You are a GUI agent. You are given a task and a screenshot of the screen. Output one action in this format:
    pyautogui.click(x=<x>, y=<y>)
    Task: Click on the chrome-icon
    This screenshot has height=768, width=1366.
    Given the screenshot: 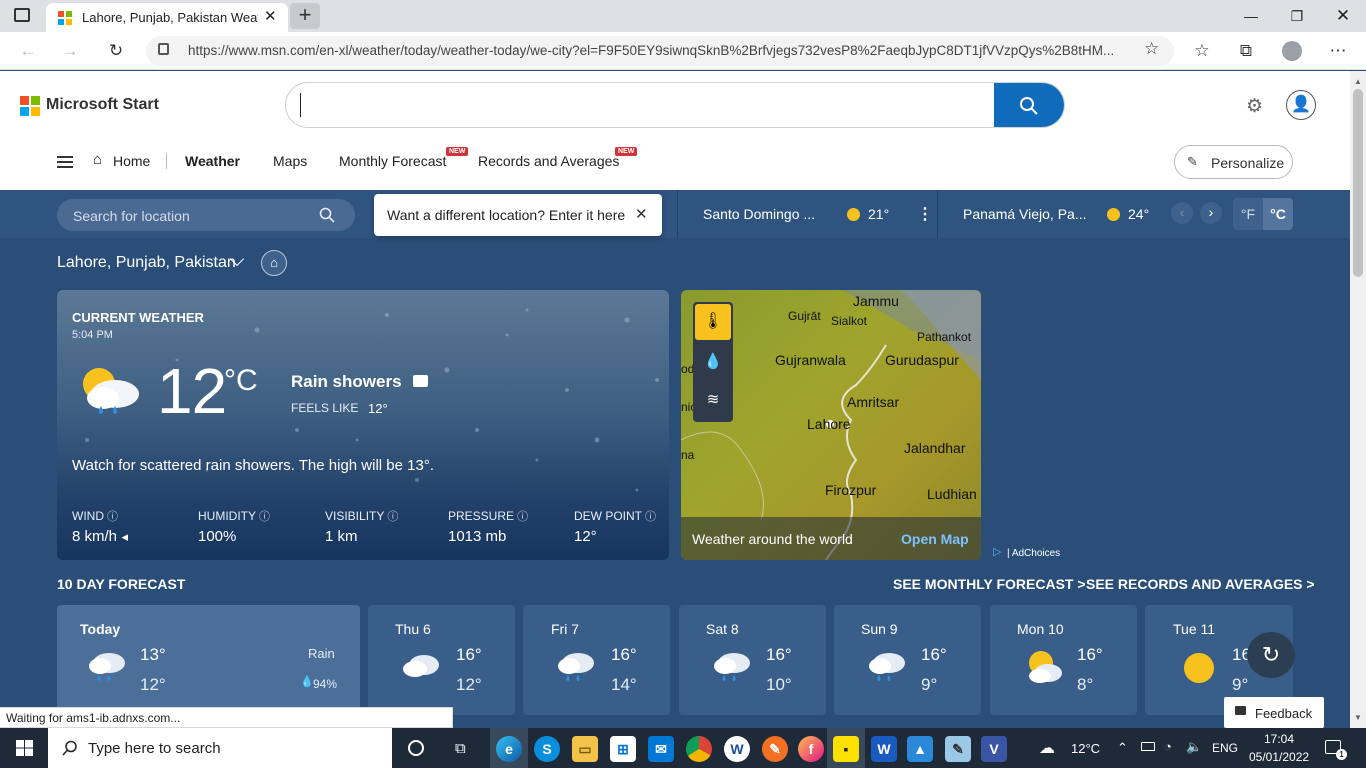 What is the action you would take?
    pyautogui.click(x=699, y=749)
    